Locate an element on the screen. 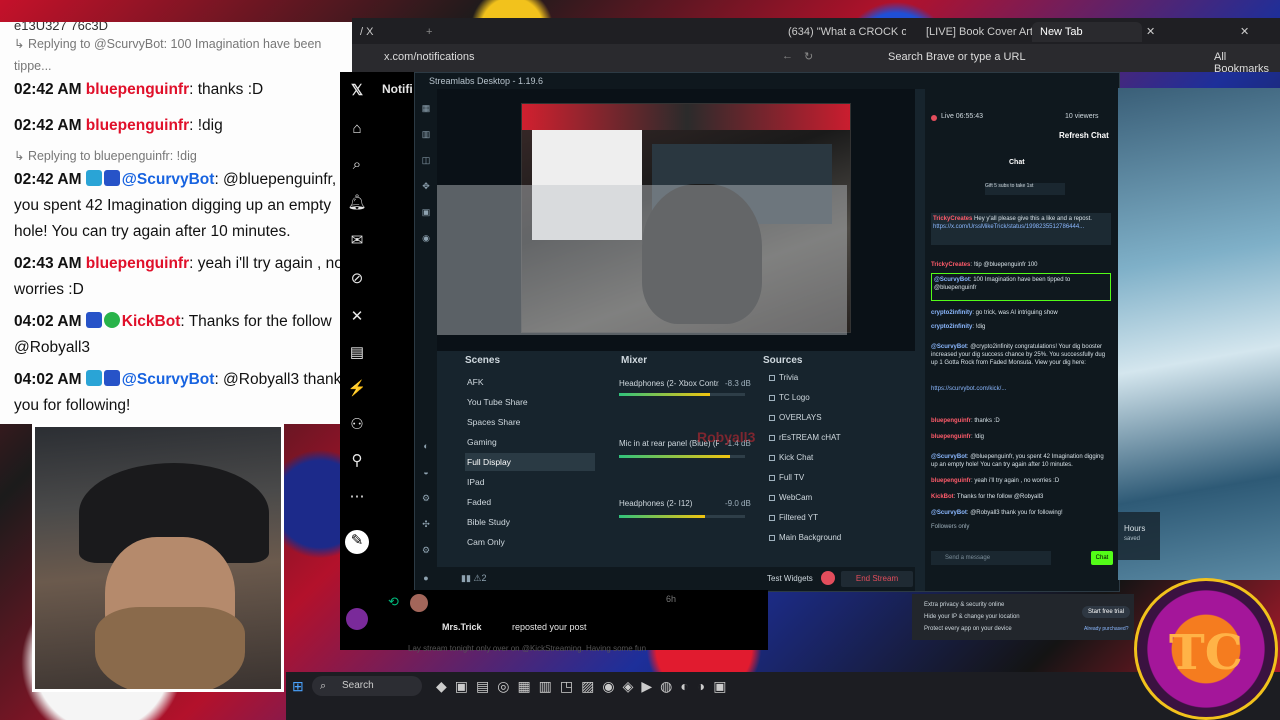  refresh-chat-button: Refresh Chat is located at coordinates (1084, 135).